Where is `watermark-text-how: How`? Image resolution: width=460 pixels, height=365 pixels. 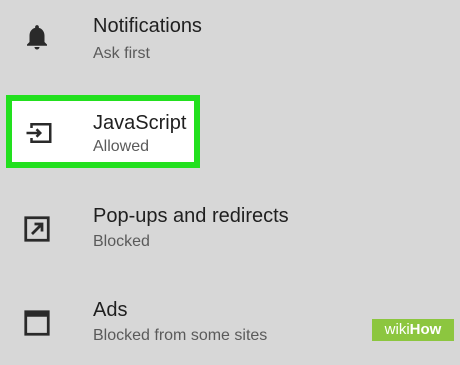 watermark-text-how: How is located at coordinates (425, 329).